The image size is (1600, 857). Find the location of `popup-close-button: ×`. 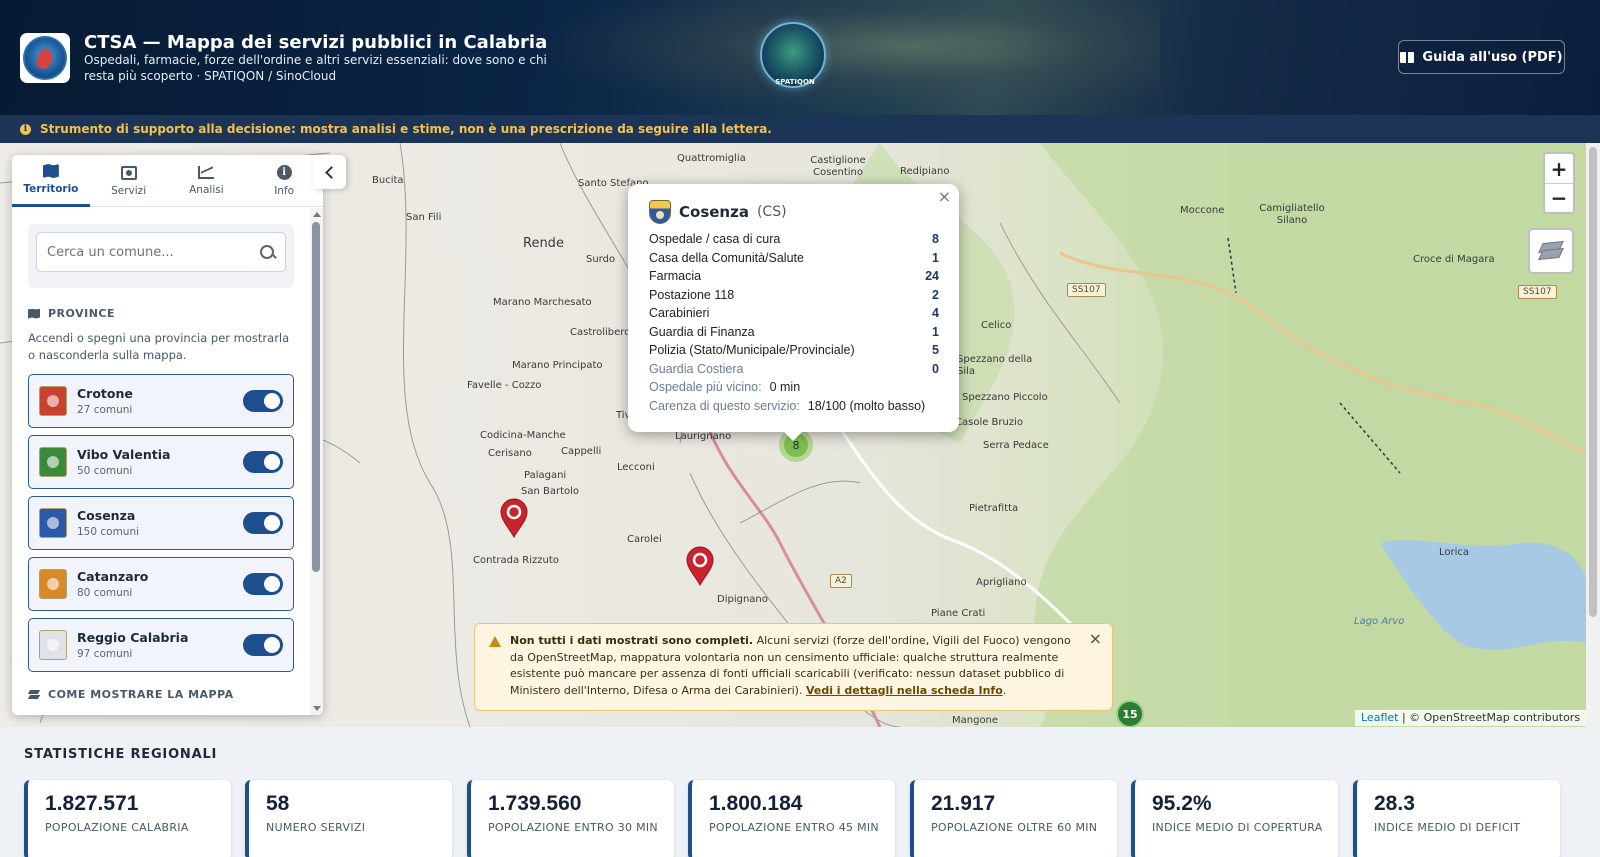

popup-close-button: × is located at coordinates (944, 196).